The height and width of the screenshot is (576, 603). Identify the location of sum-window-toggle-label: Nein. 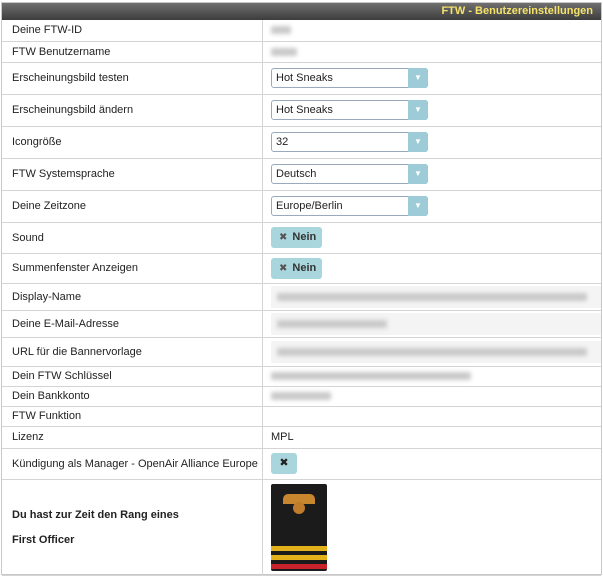
(304, 267).